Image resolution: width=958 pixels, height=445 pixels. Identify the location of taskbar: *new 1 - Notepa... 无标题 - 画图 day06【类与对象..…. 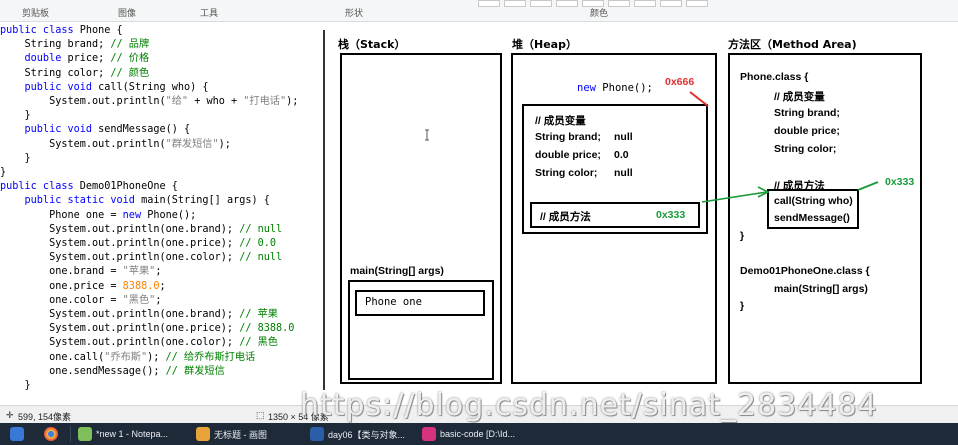
(479, 434).